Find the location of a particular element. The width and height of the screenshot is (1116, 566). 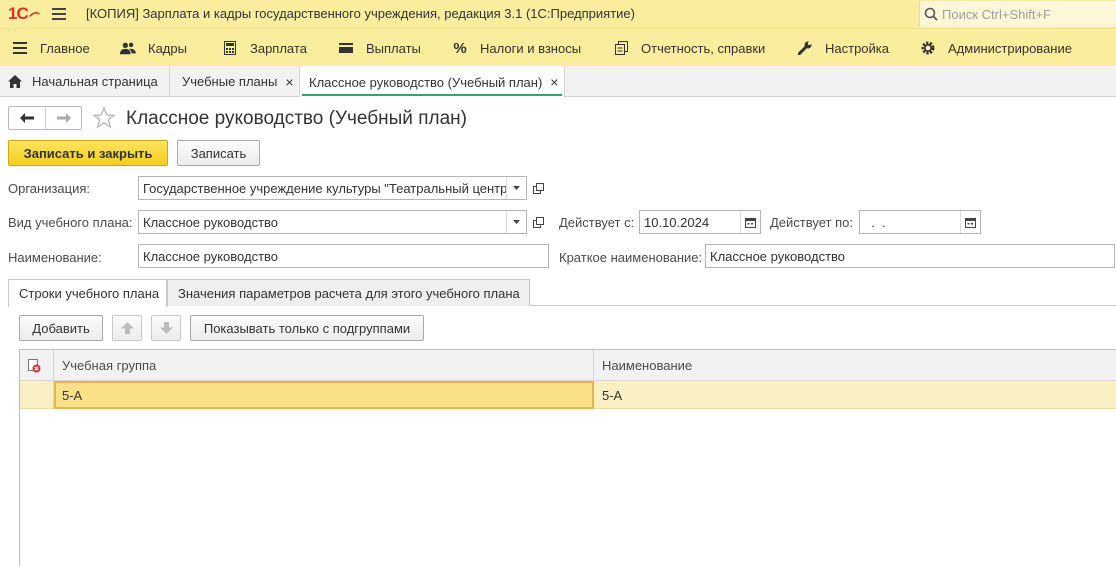

logo-swoosh-icon is located at coordinates (34, 14).